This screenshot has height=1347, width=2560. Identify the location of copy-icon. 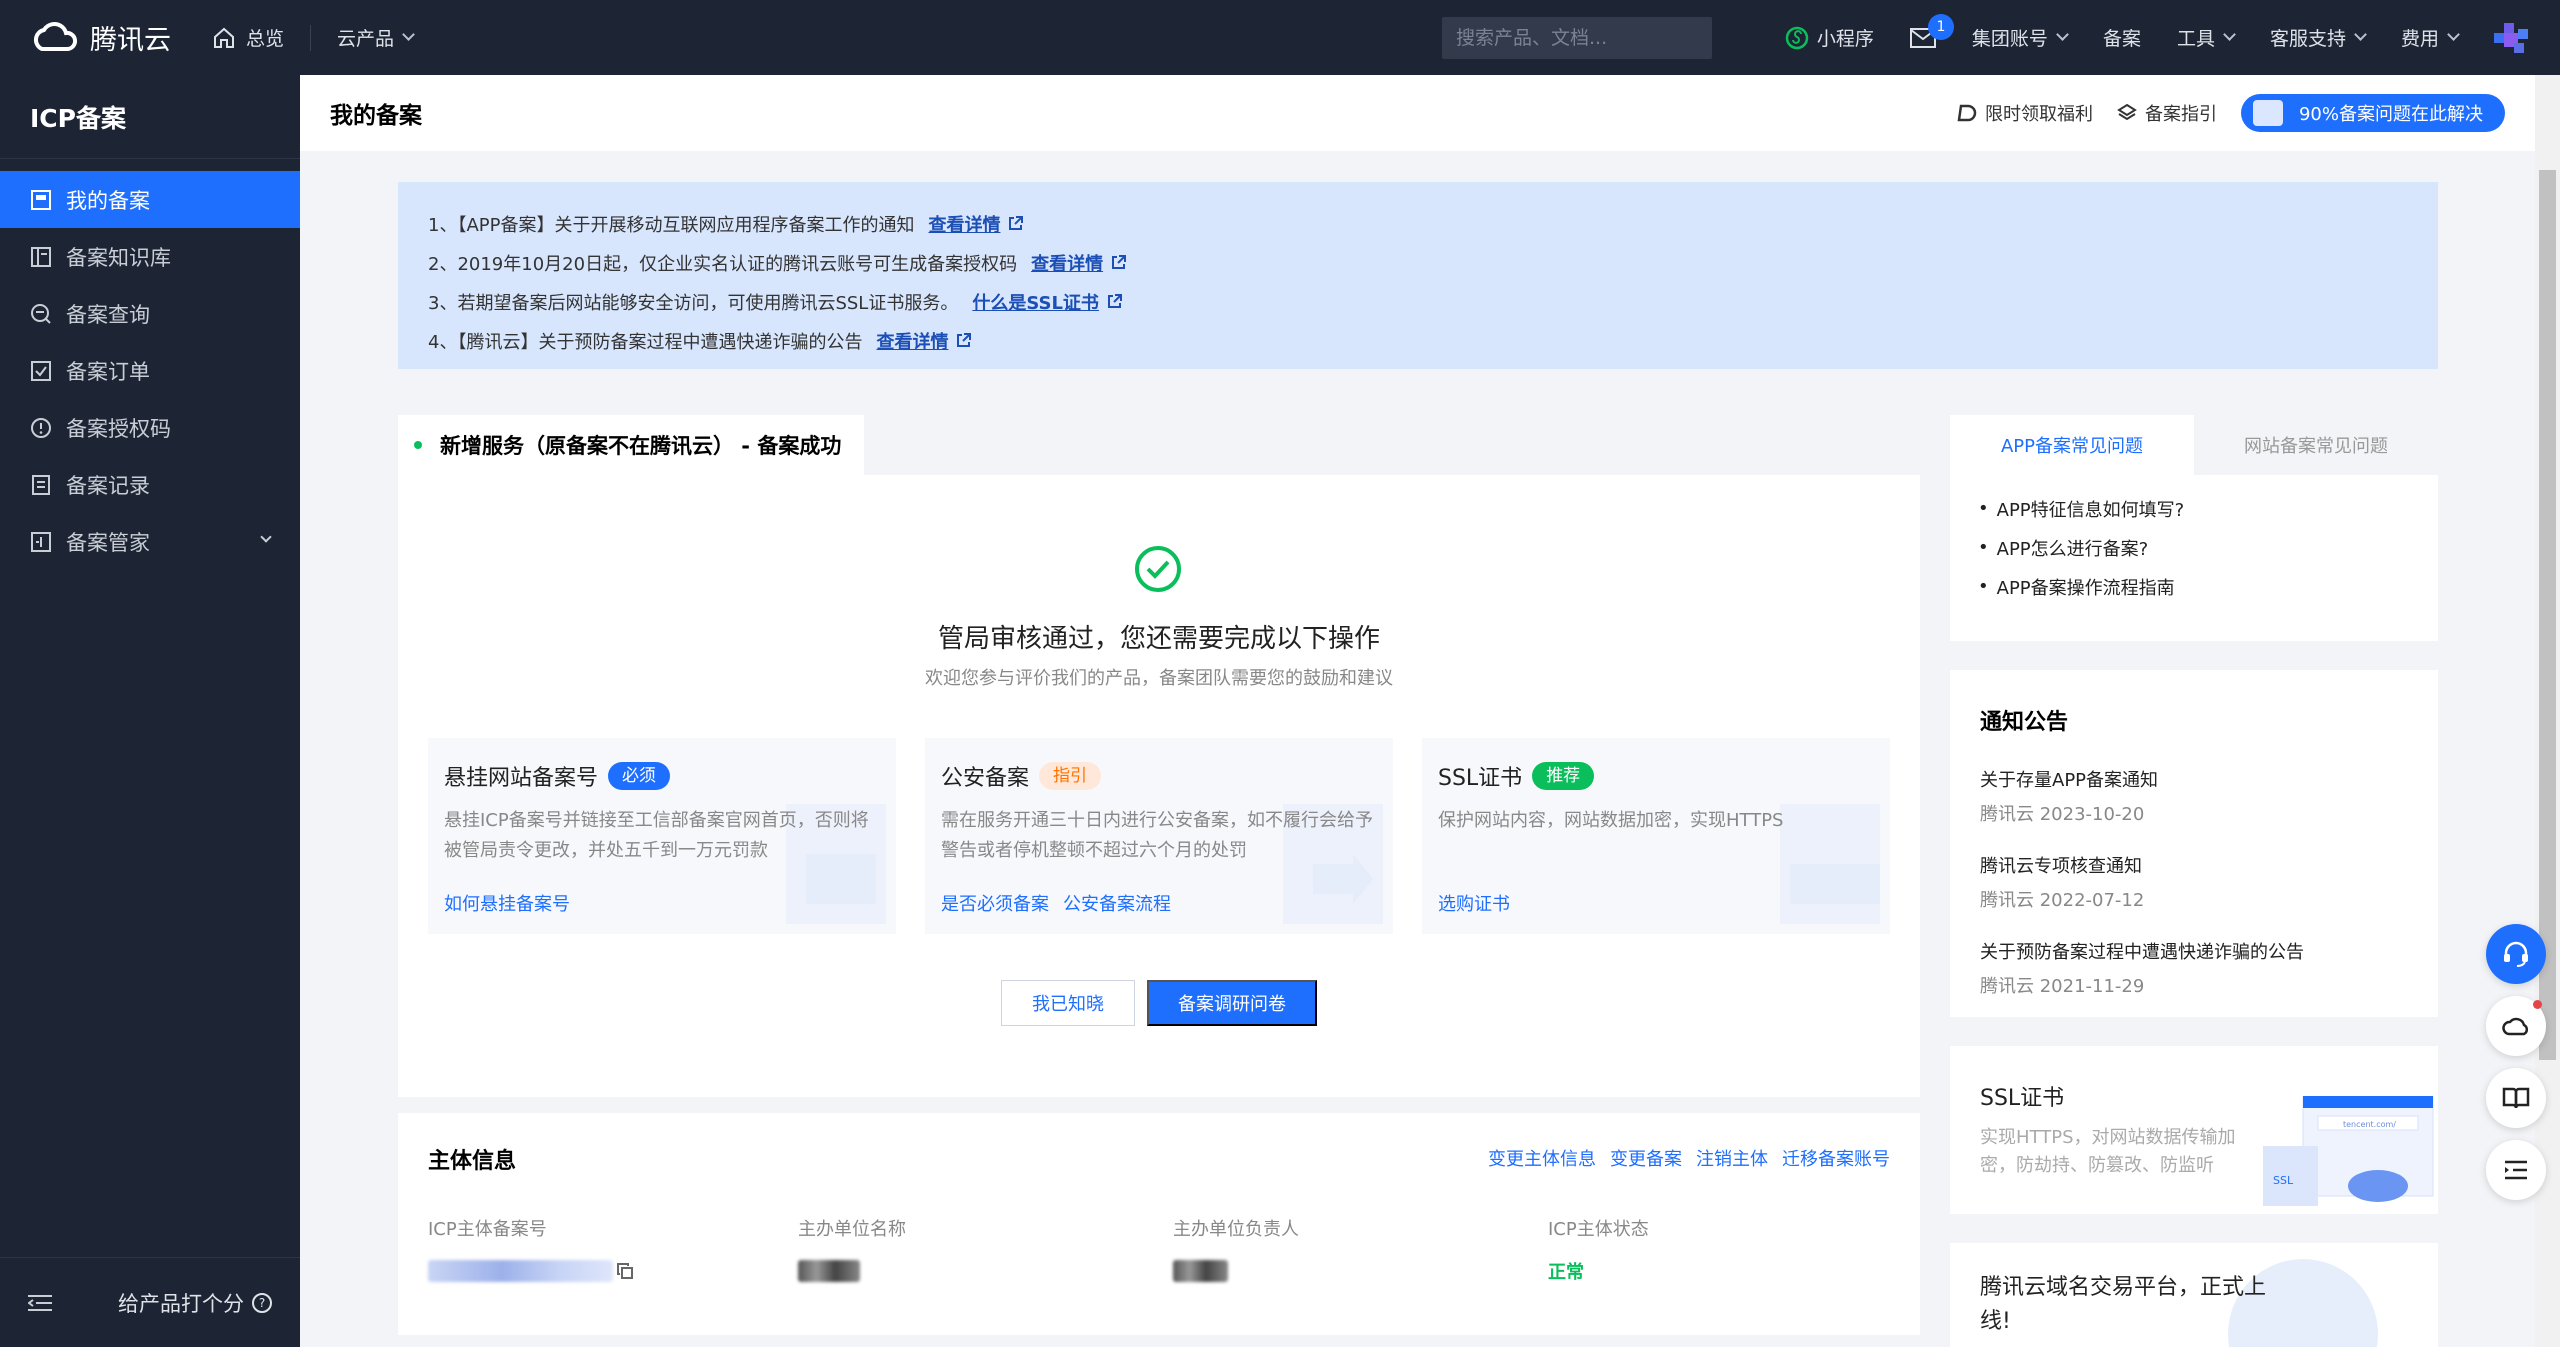
(625, 1271).